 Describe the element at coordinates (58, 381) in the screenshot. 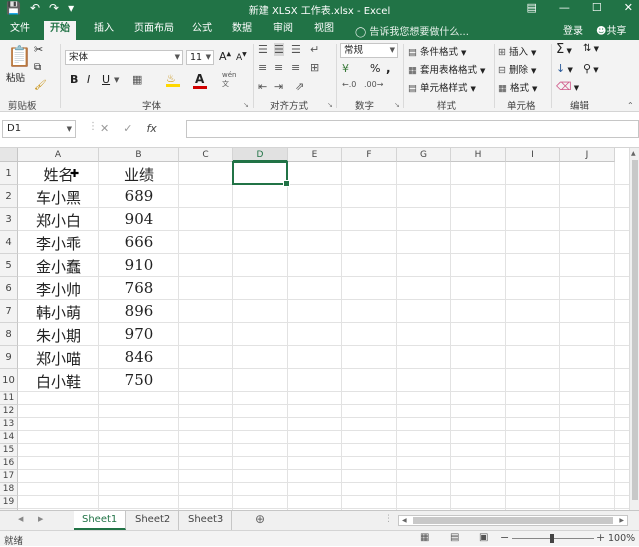

I see `cell-a10: 白小鞋` at that location.